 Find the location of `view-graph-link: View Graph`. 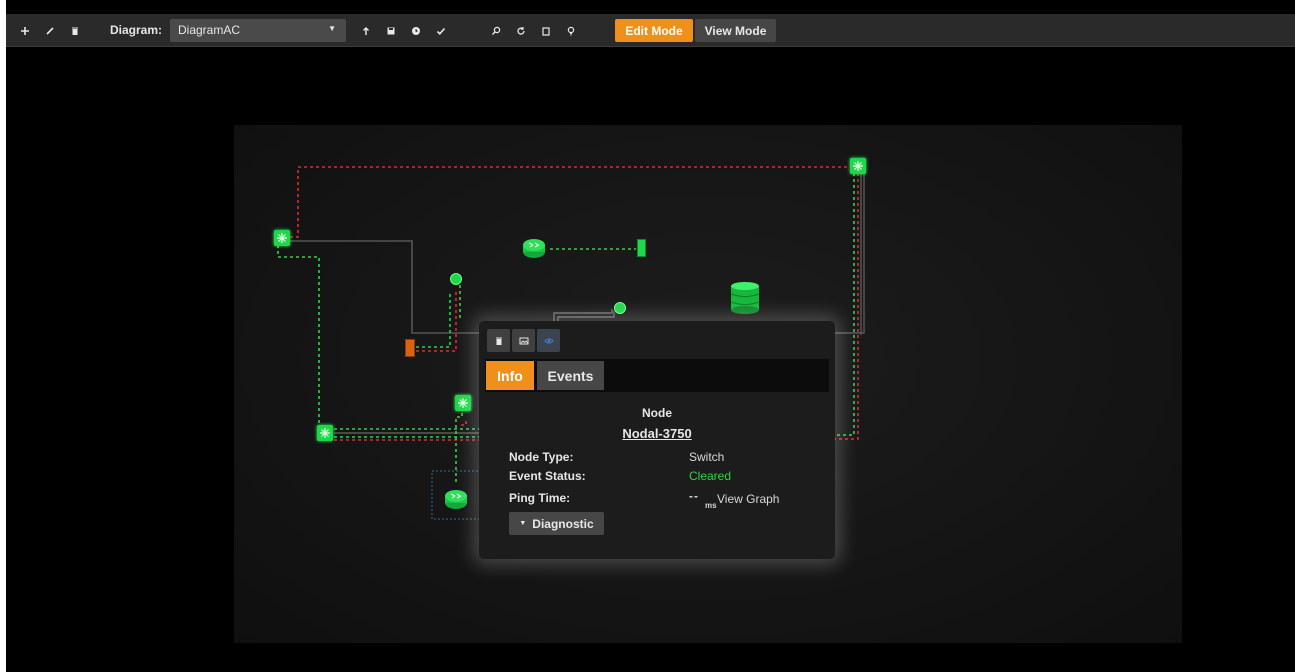

view-graph-link: View Graph is located at coordinates (748, 499).